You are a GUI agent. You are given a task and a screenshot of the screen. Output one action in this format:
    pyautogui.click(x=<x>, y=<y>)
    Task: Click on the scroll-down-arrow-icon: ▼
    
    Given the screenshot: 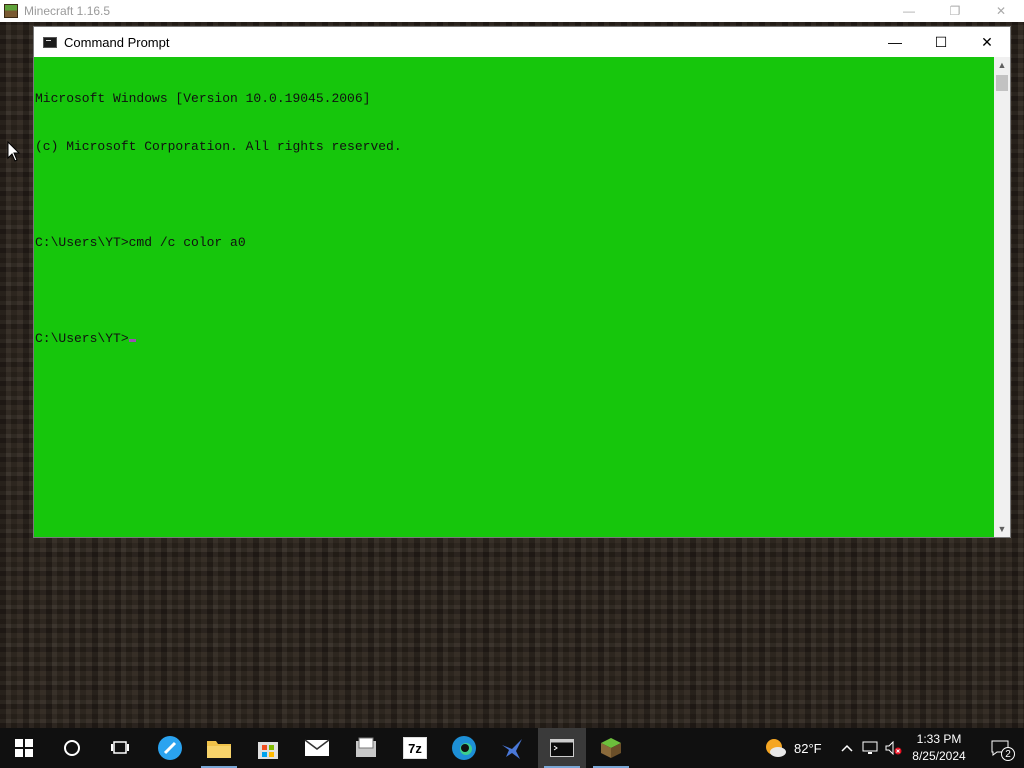 What is the action you would take?
    pyautogui.click(x=1002, y=529)
    